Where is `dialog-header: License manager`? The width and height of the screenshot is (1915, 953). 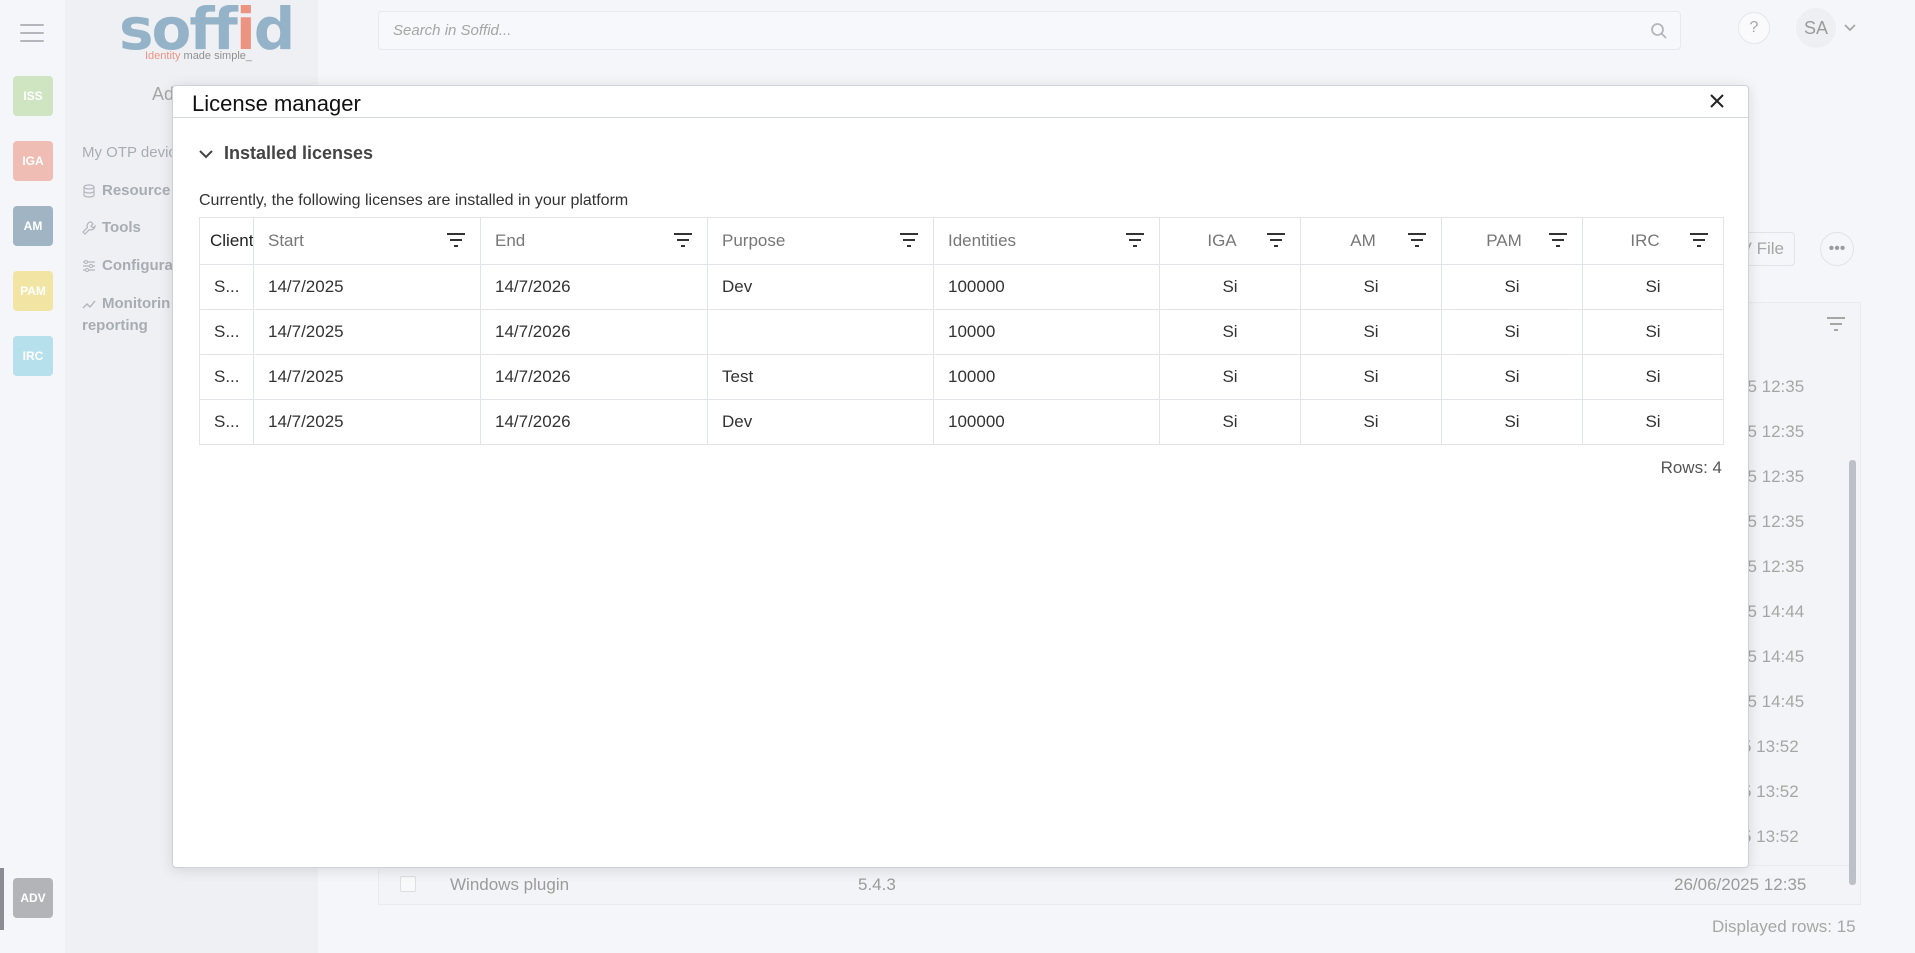
dialog-header: License manager is located at coordinates (960, 102).